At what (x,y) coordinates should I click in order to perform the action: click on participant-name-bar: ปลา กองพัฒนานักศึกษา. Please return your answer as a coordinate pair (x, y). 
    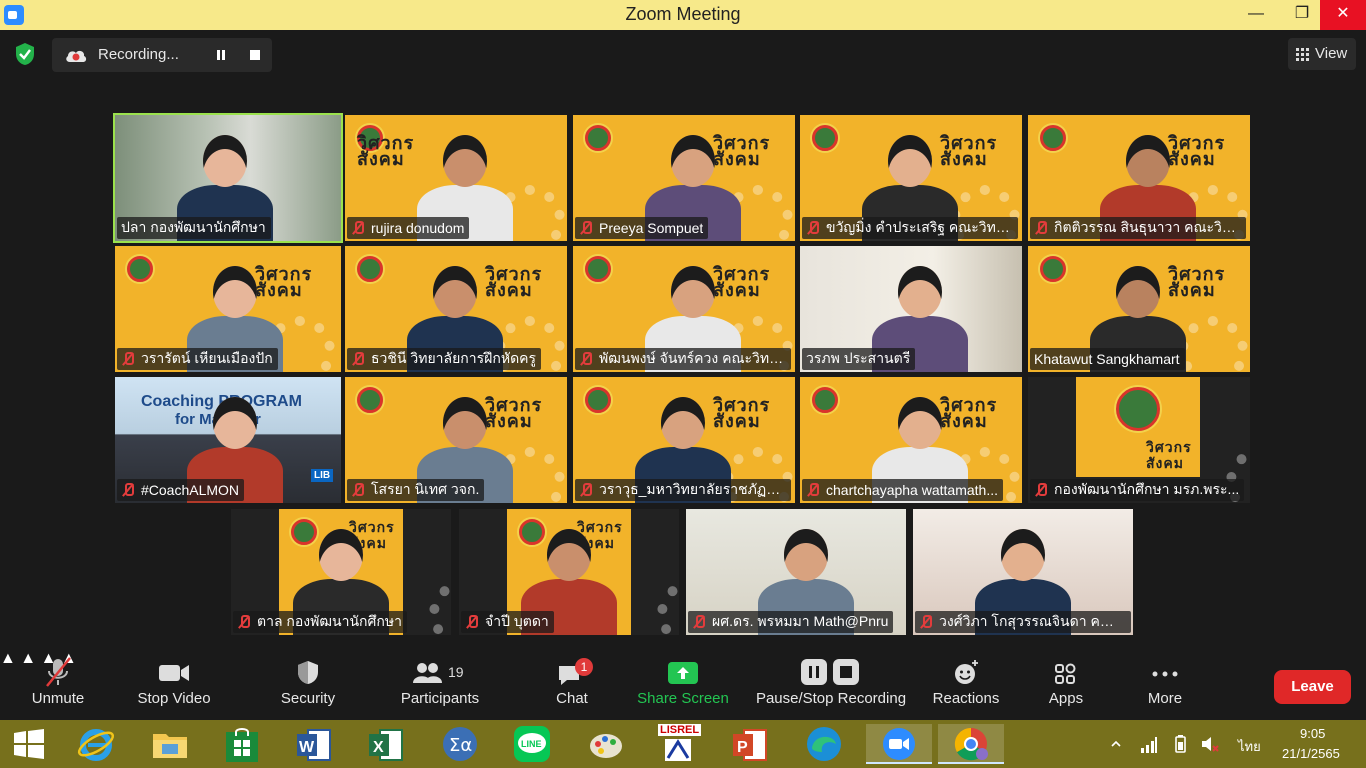
    Looking at the image, I should click on (194, 228).